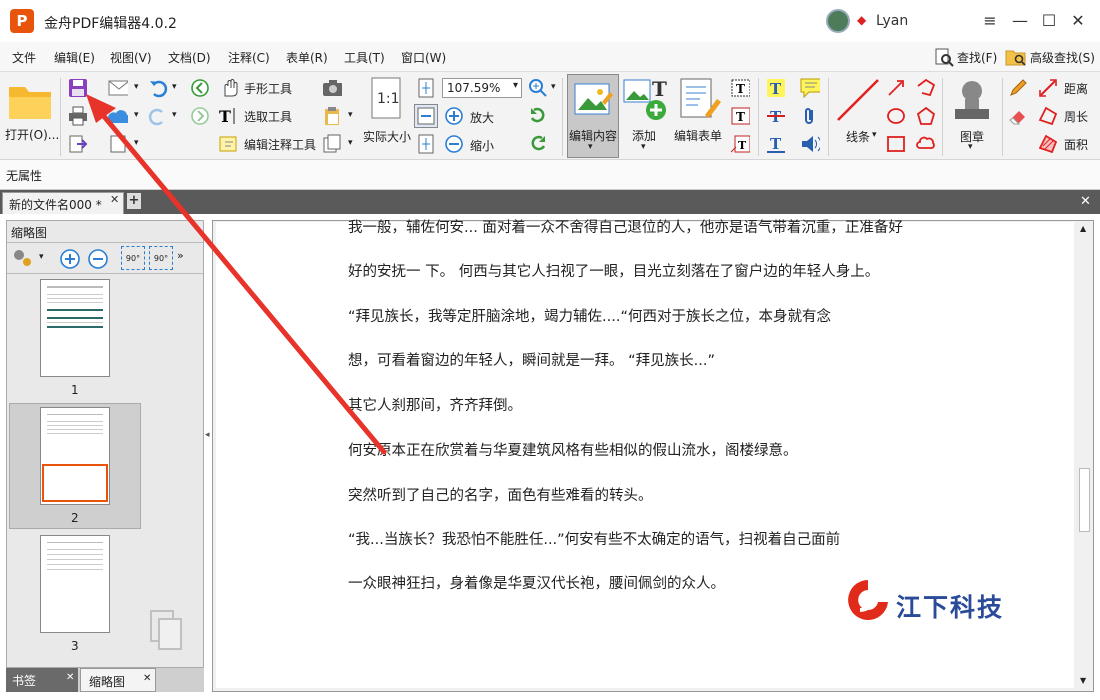 The height and width of the screenshot is (700, 1100). Describe the element at coordinates (1049, 21) in the screenshot. I see `maximize-button: ☐` at that location.